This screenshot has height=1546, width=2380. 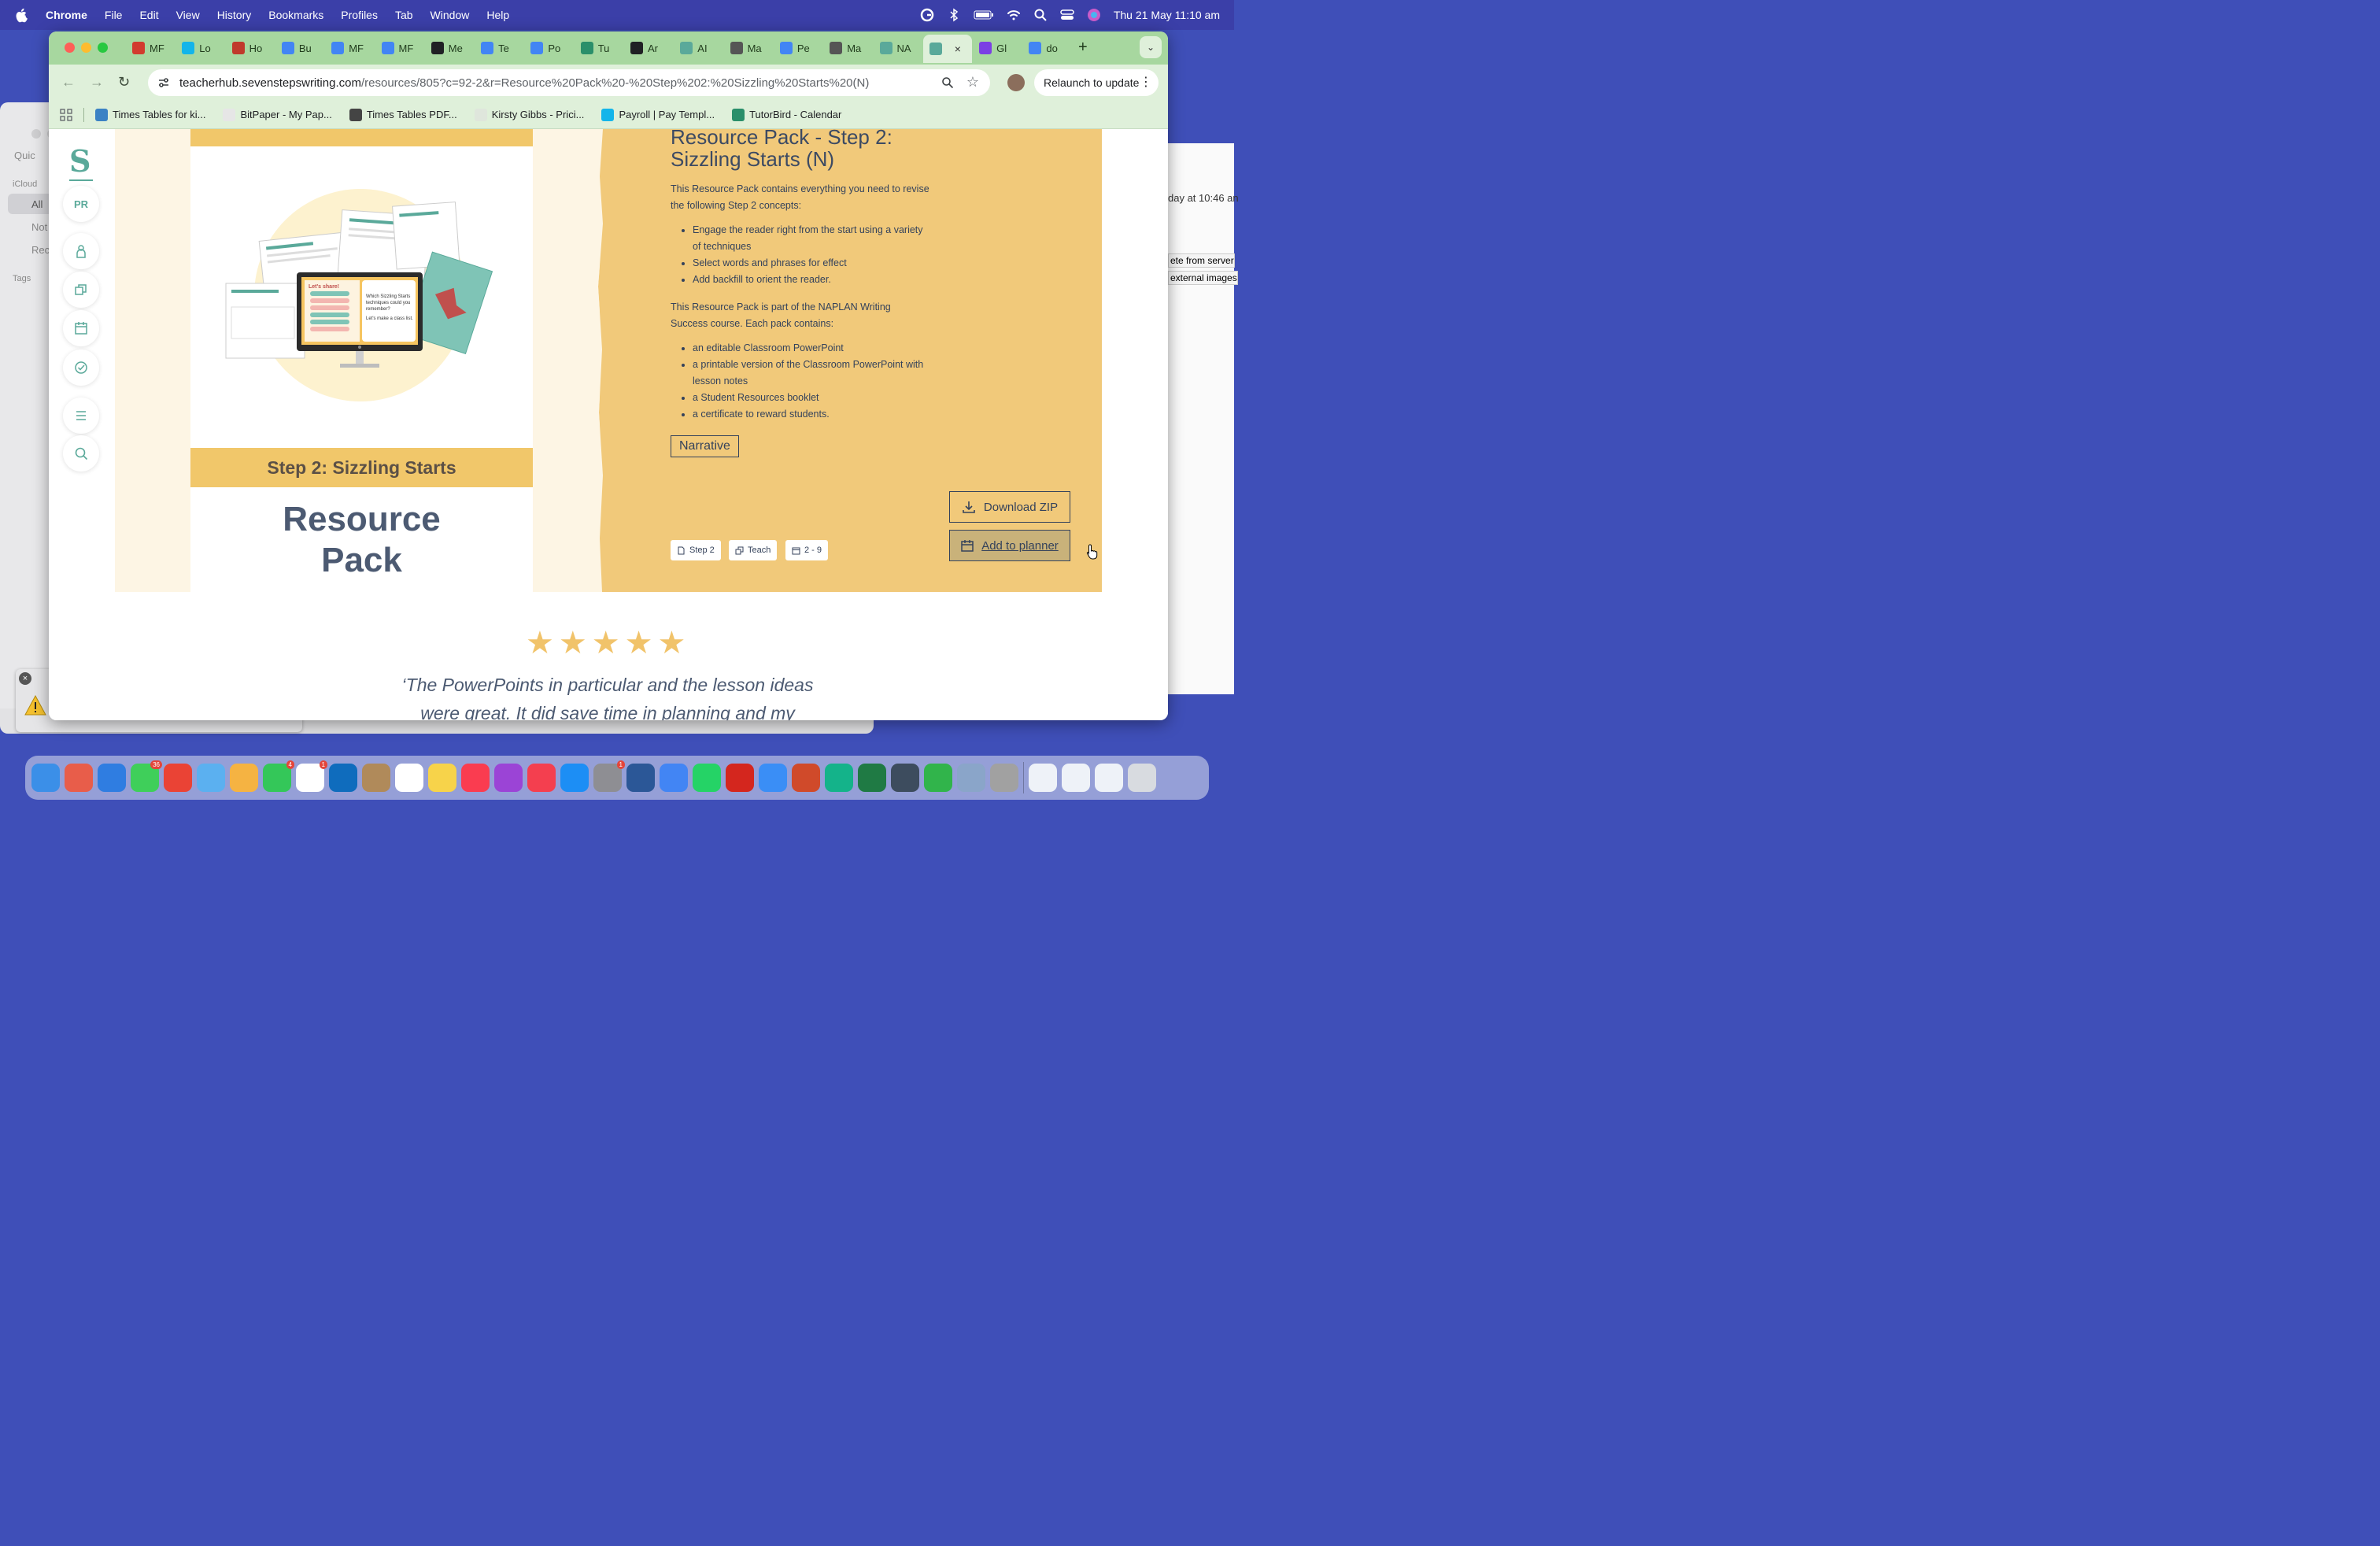 What do you see at coordinates (1083, 48) in the screenshot?
I see `new-tab-button: +` at bounding box center [1083, 48].